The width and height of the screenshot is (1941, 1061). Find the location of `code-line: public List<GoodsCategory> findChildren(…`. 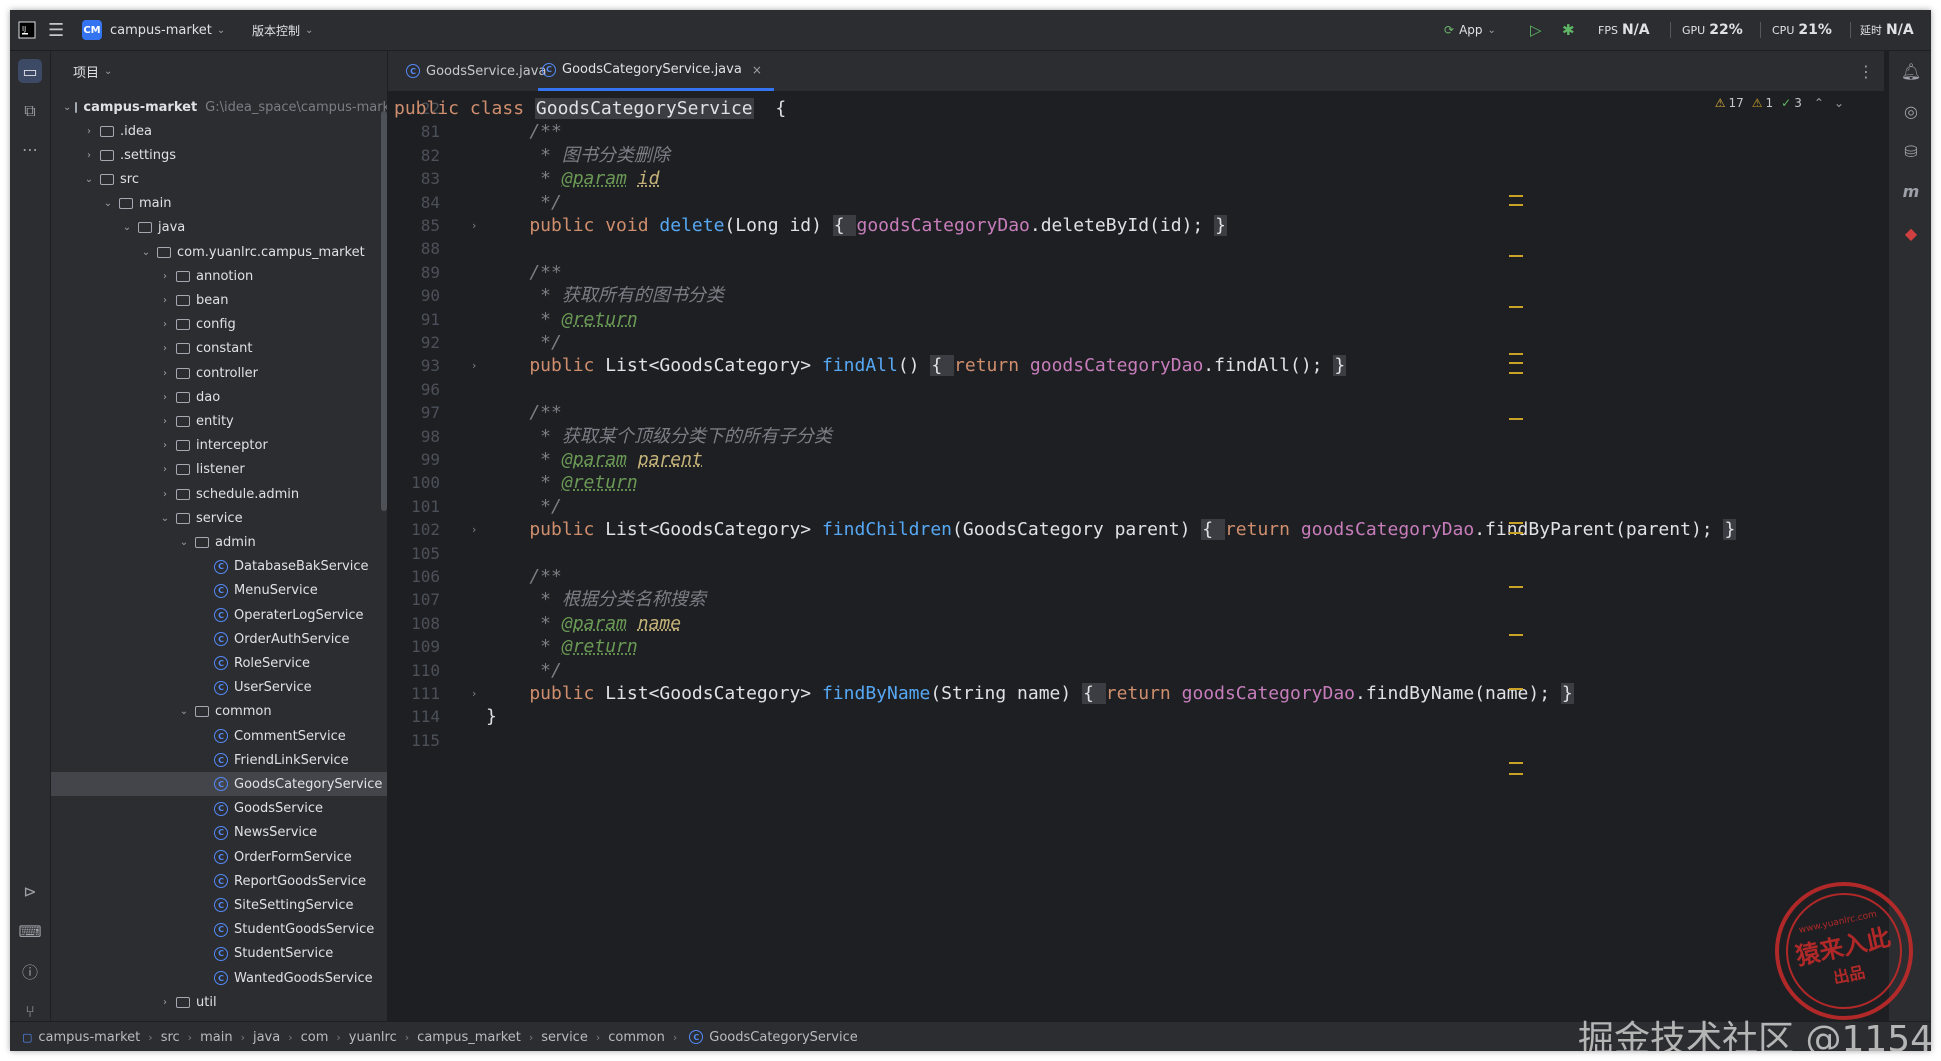

code-line: public List<GoodsCategory> findChildren(… is located at coordinates (1111, 530).